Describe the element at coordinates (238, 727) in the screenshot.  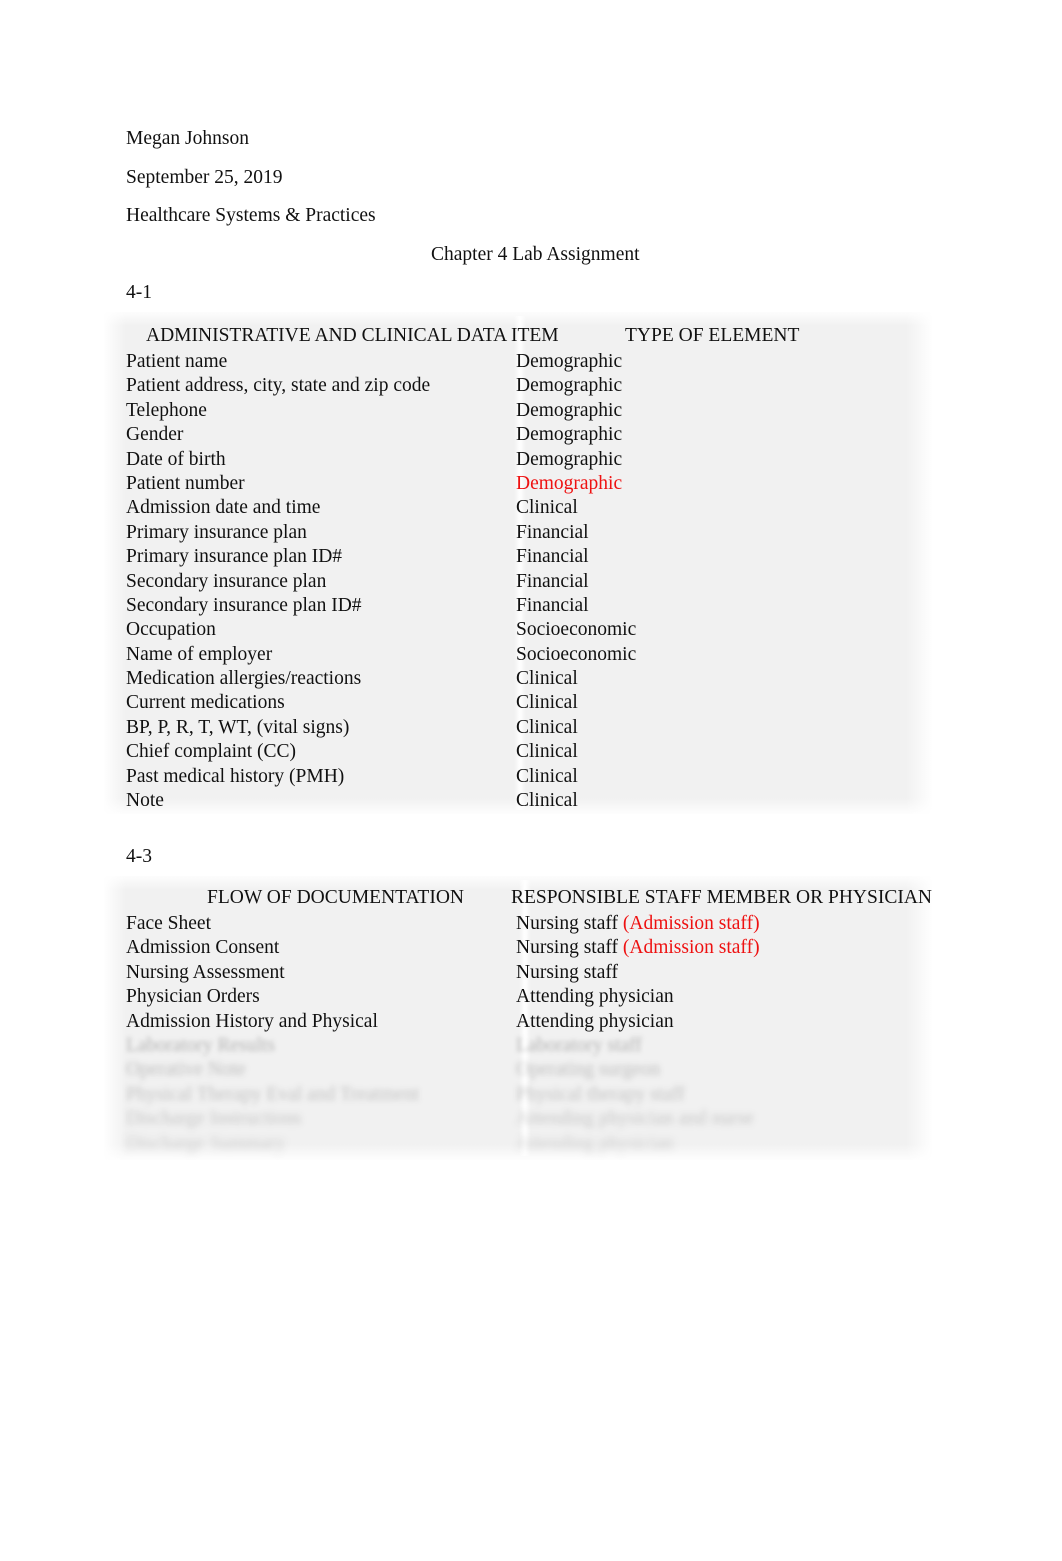
I see `cell-data-item: BP, P, R, T, WT, (vital signs)` at that location.